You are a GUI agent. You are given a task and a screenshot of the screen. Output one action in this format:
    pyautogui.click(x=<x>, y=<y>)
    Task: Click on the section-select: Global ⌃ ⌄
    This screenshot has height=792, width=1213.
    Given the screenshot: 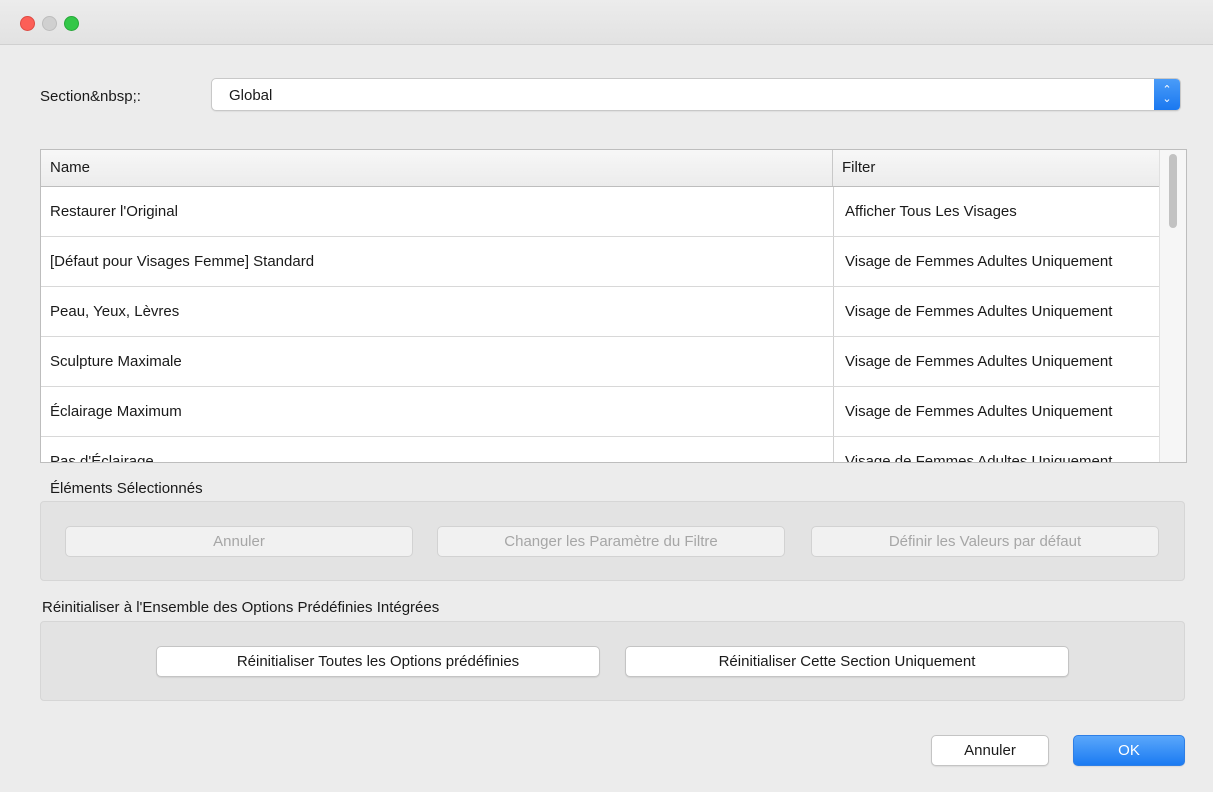 What is the action you would take?
    pyautogui.click(x=696, y=94)
    